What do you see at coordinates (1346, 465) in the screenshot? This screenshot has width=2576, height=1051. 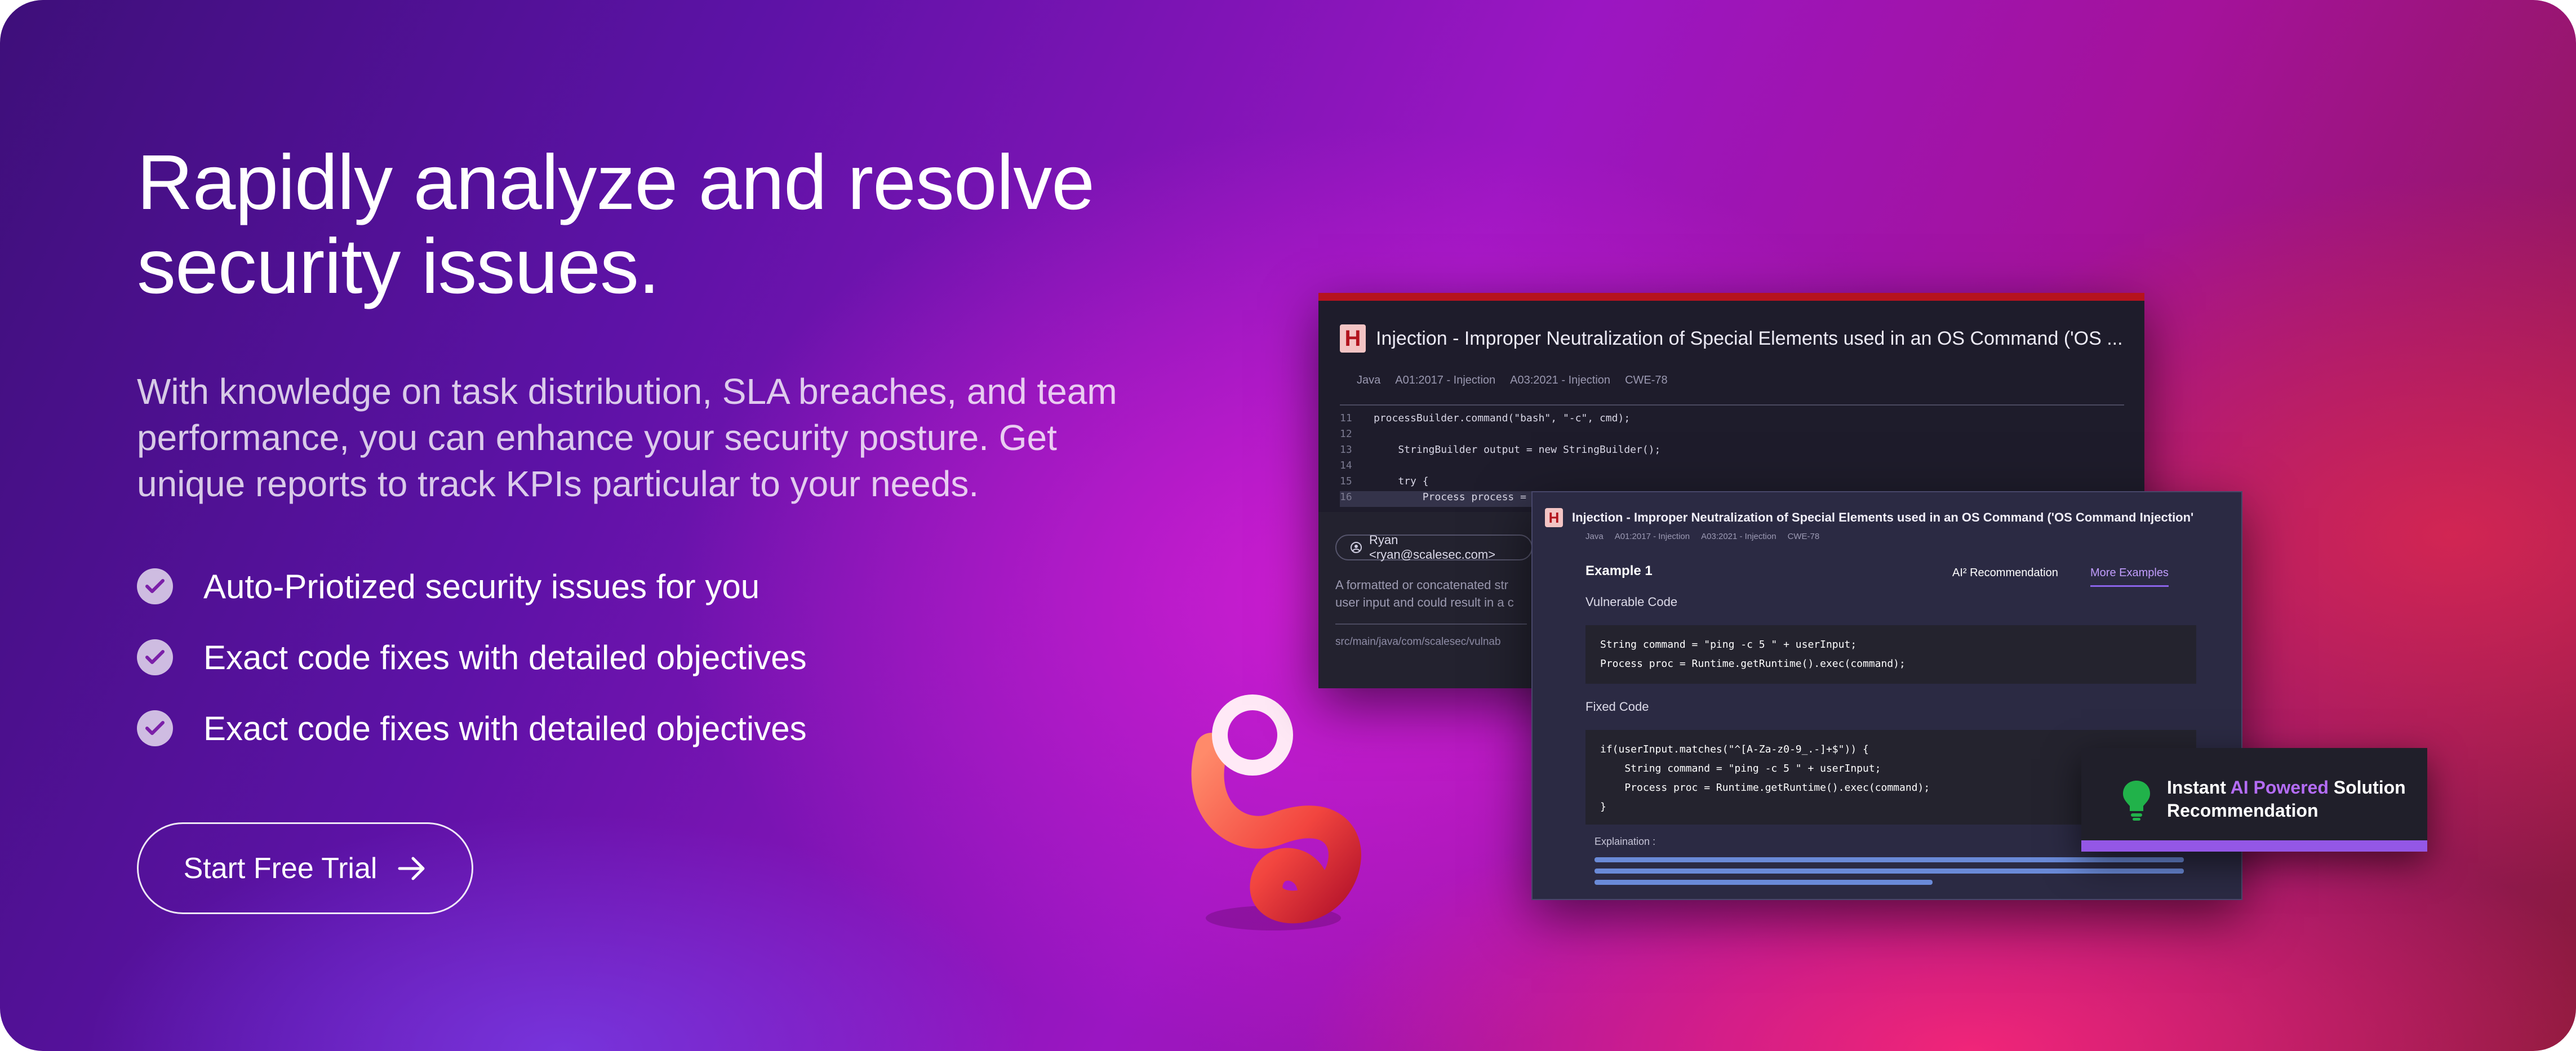 I see `code-line: 14` at bounding box center [1346, 465].